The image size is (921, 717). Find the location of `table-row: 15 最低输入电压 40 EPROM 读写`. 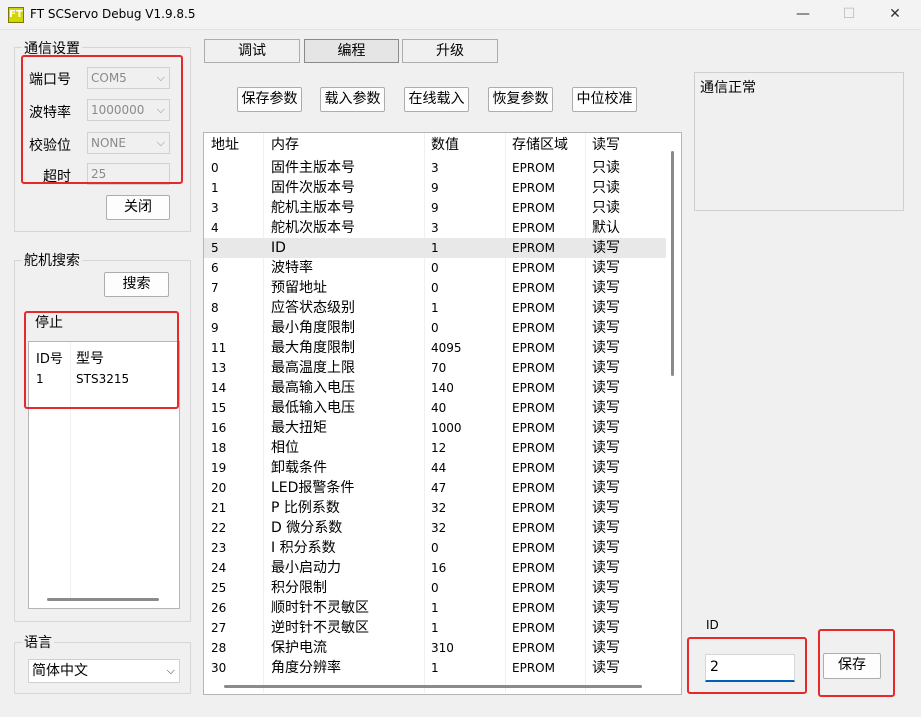

table-row: 15 最低输入电压 40 EPROM 读写 is located at coordinates (435, 408).